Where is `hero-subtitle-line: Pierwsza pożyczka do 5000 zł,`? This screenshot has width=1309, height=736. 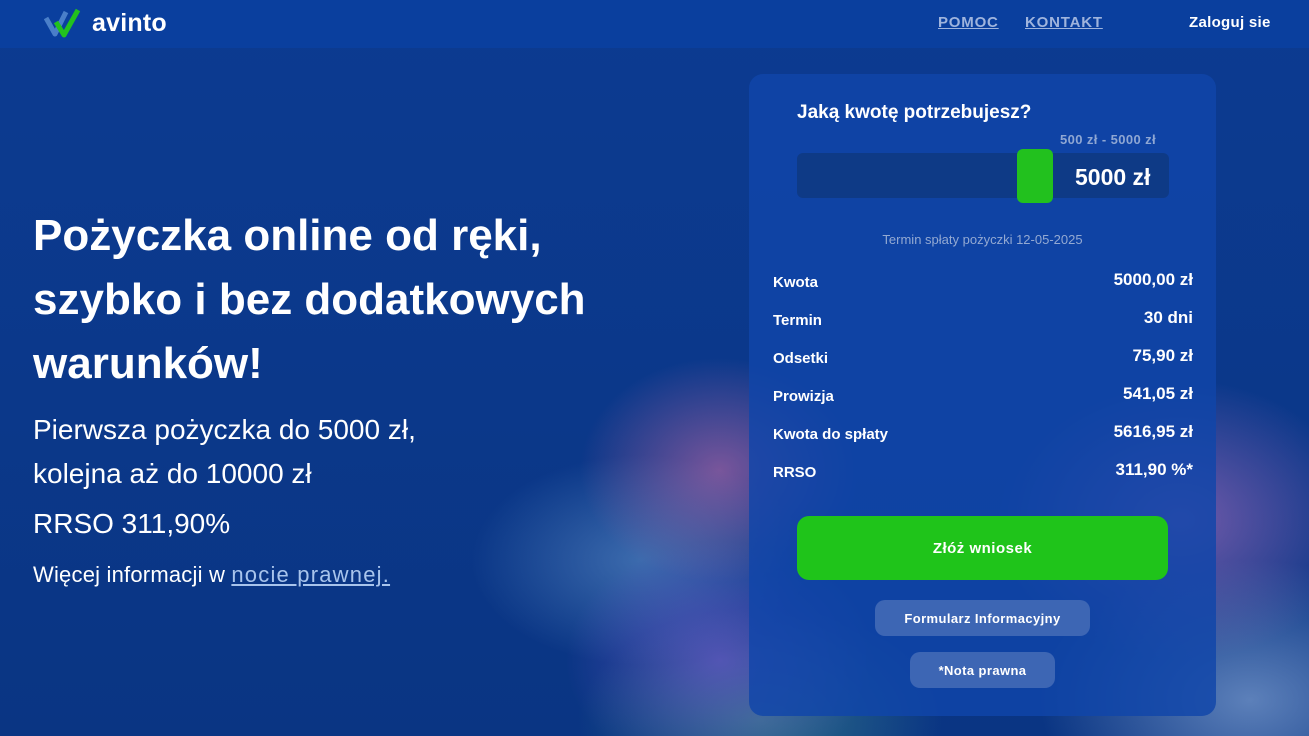
hero-subtitle-line: Pierwsza pożyczka do 5000 zł, is located at coordinates (224, 429).